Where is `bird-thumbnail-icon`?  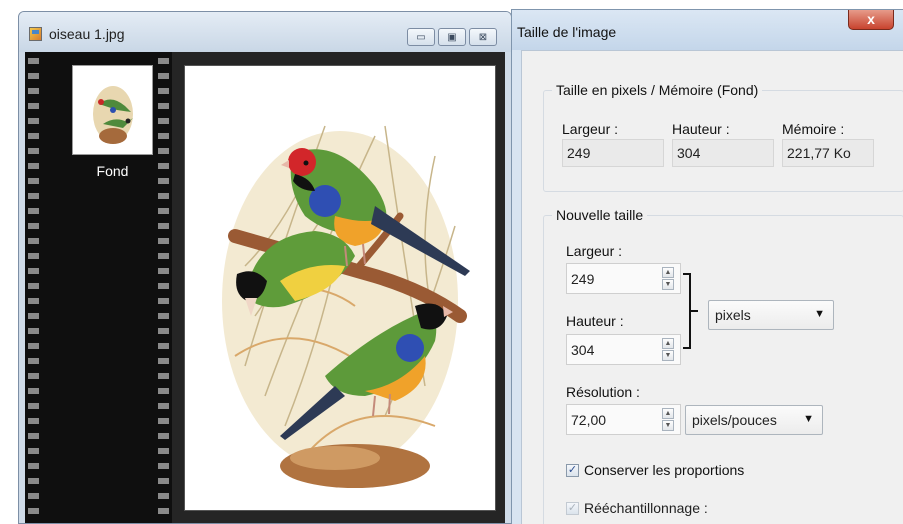
bird-thumbnail-icon is located at coordinates (113, 115).